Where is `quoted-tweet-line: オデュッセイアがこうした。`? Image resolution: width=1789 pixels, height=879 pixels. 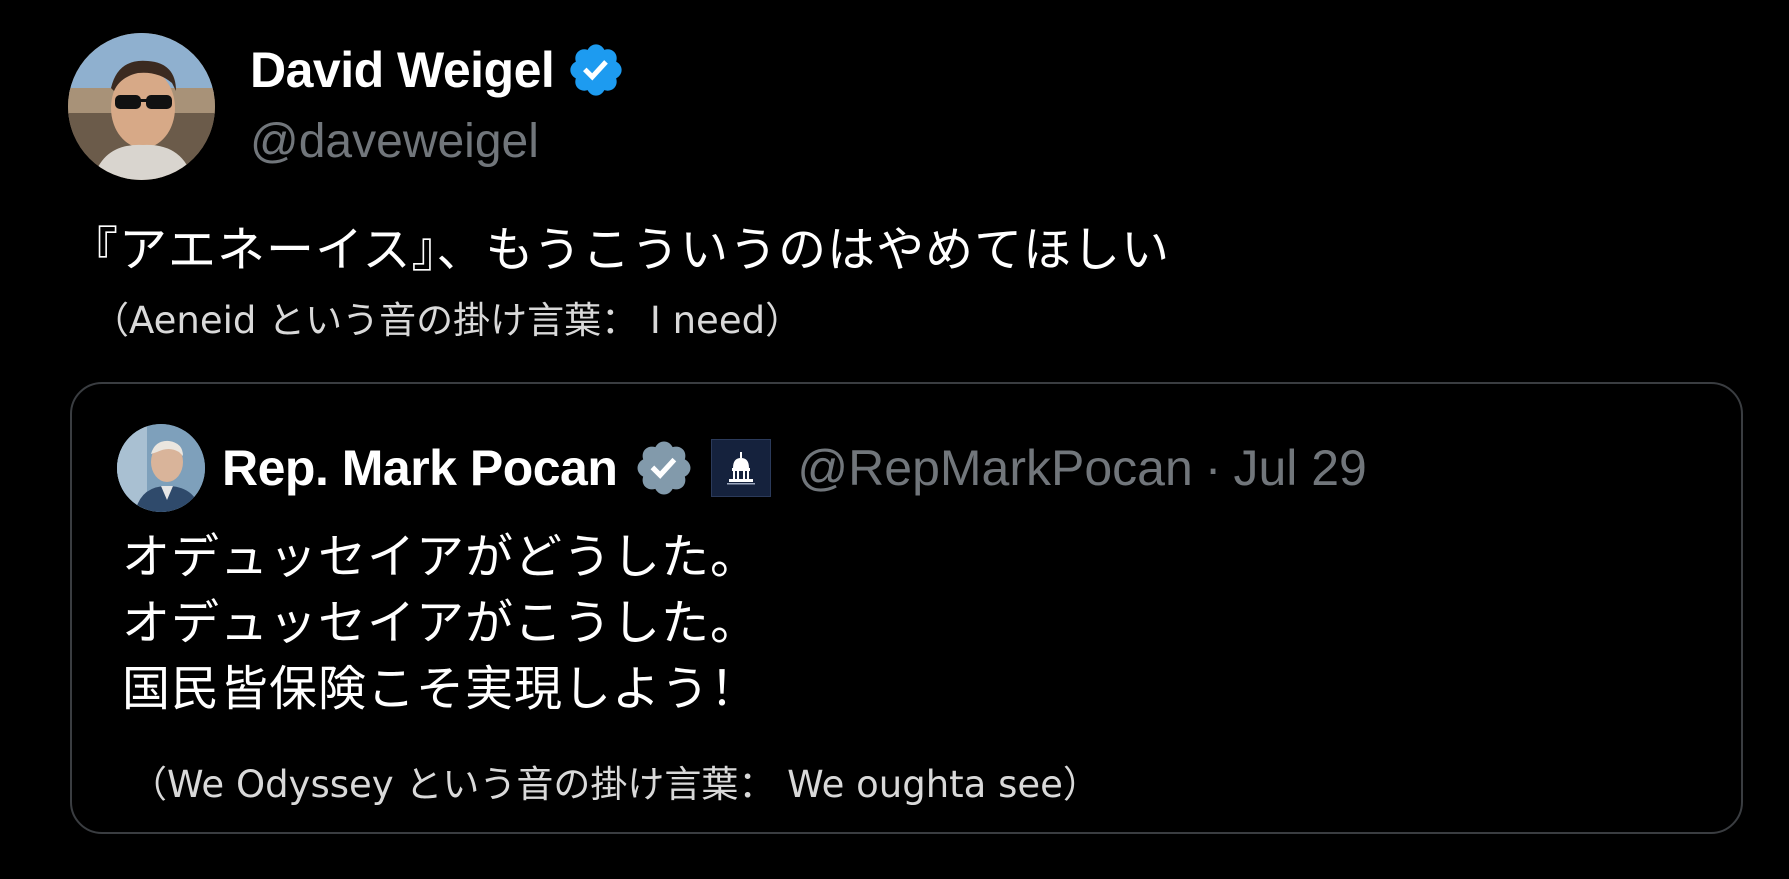 quoted-tweet-line: オデュッセイアがこうした。 is located at coordinates (441, 623).